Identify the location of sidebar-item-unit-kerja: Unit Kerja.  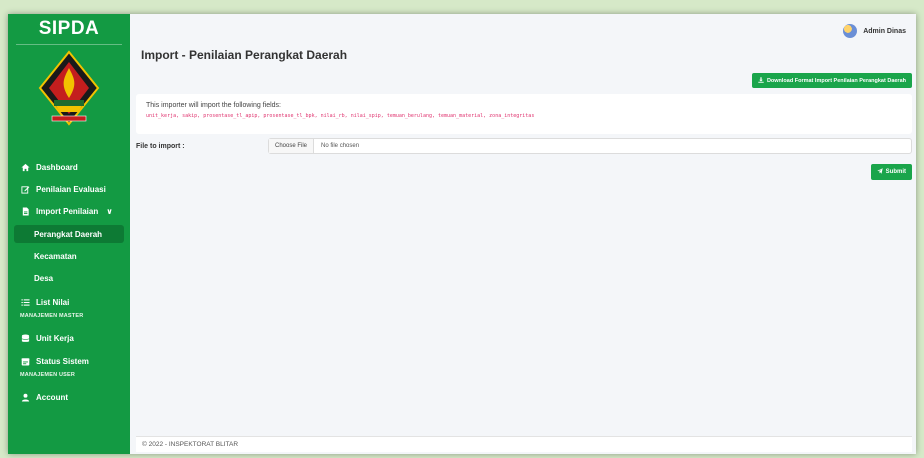
(69, 338).